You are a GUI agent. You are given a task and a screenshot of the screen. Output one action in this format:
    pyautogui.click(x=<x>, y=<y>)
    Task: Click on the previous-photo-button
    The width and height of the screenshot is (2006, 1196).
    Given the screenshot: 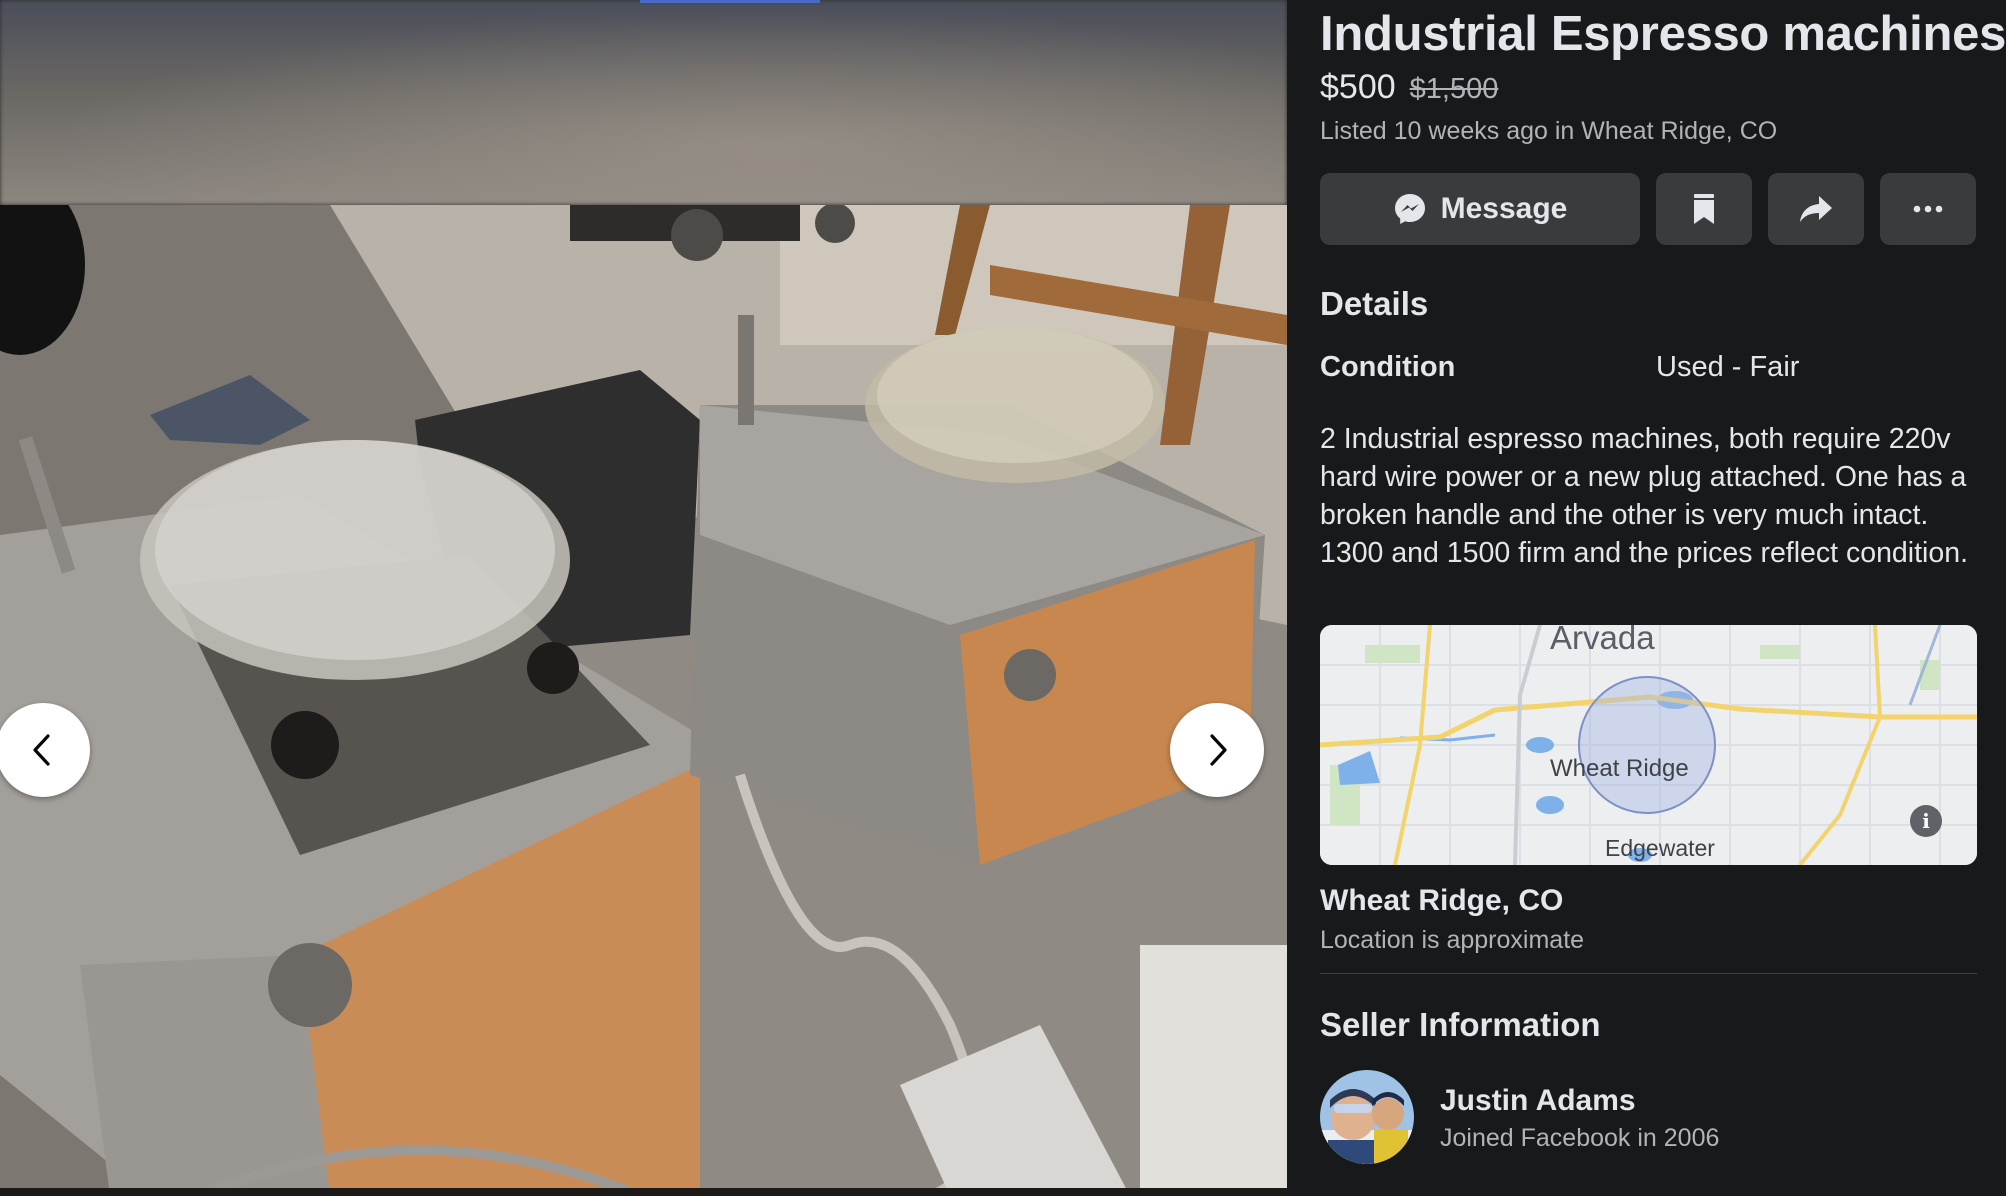 What is the action you would take?
    pyautogui.click(x=45, y=750)
    